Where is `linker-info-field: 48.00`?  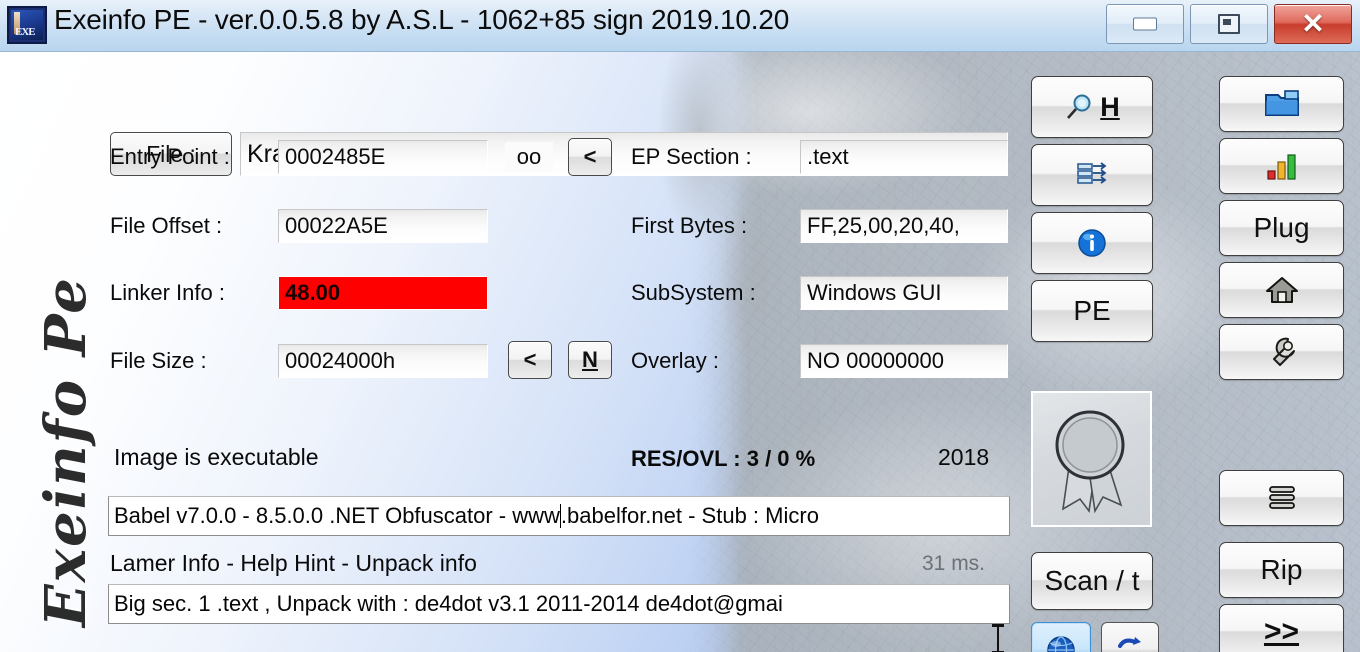 linker-info-field: 48.00 is located at coordinates (383, 293).